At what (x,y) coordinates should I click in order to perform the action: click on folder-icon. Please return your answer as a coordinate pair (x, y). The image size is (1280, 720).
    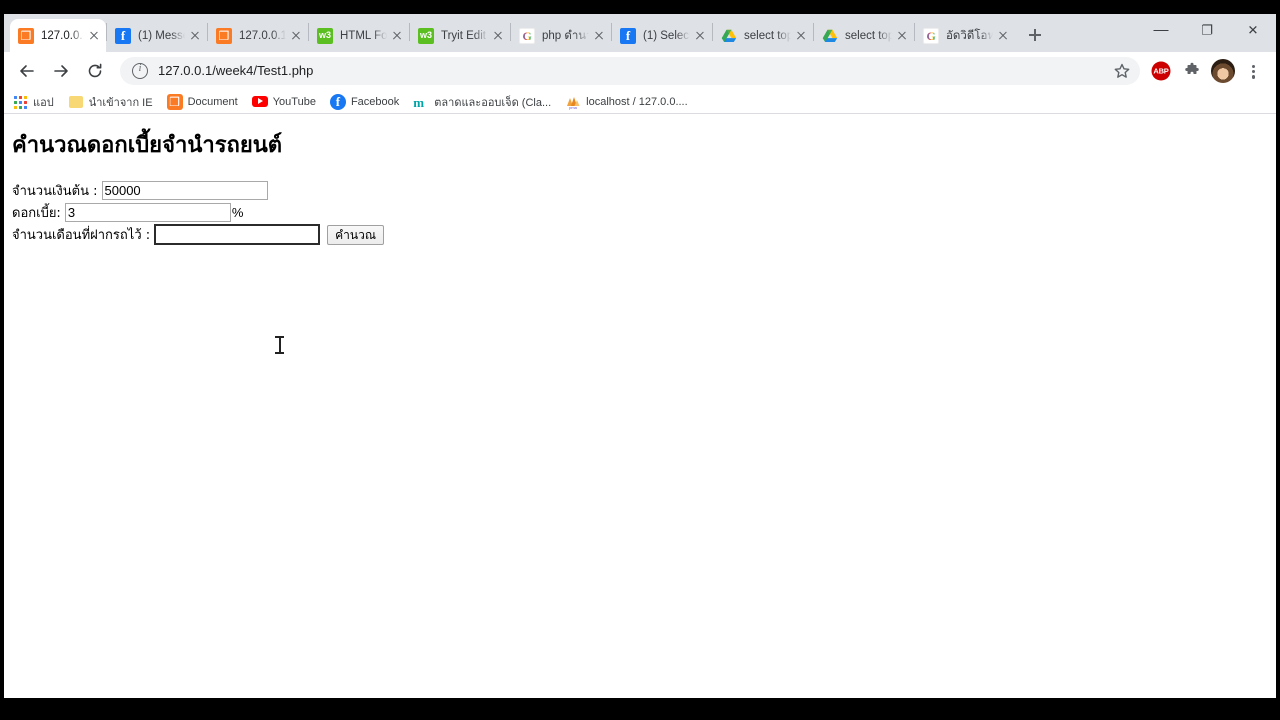
    Looking at the image, I should click on (76, 102).